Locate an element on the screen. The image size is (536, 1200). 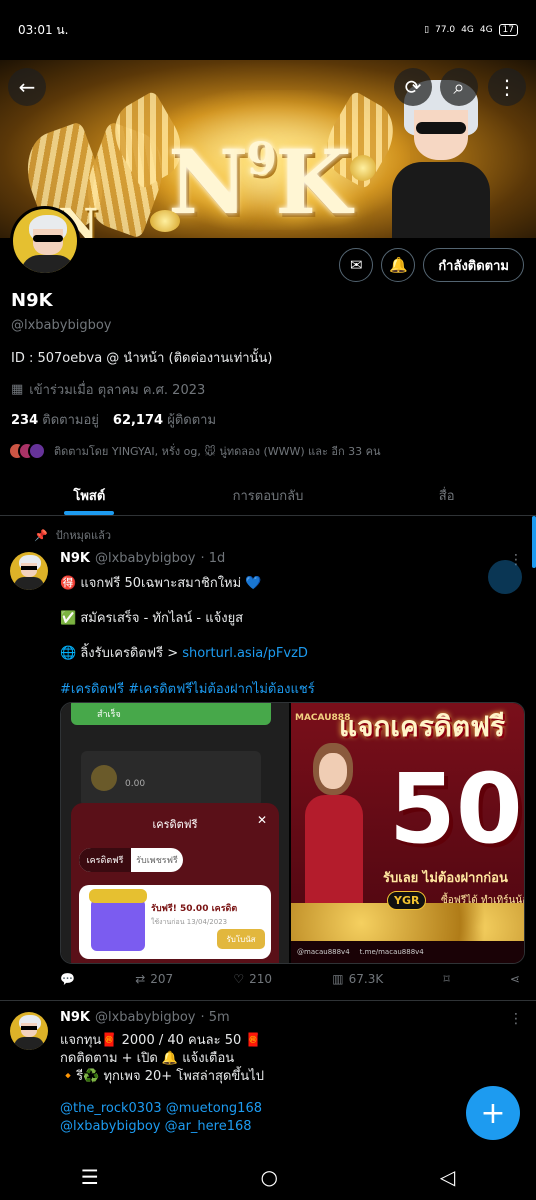
tab-replies: การตอบกลับ is located at coordinates (268, 494).